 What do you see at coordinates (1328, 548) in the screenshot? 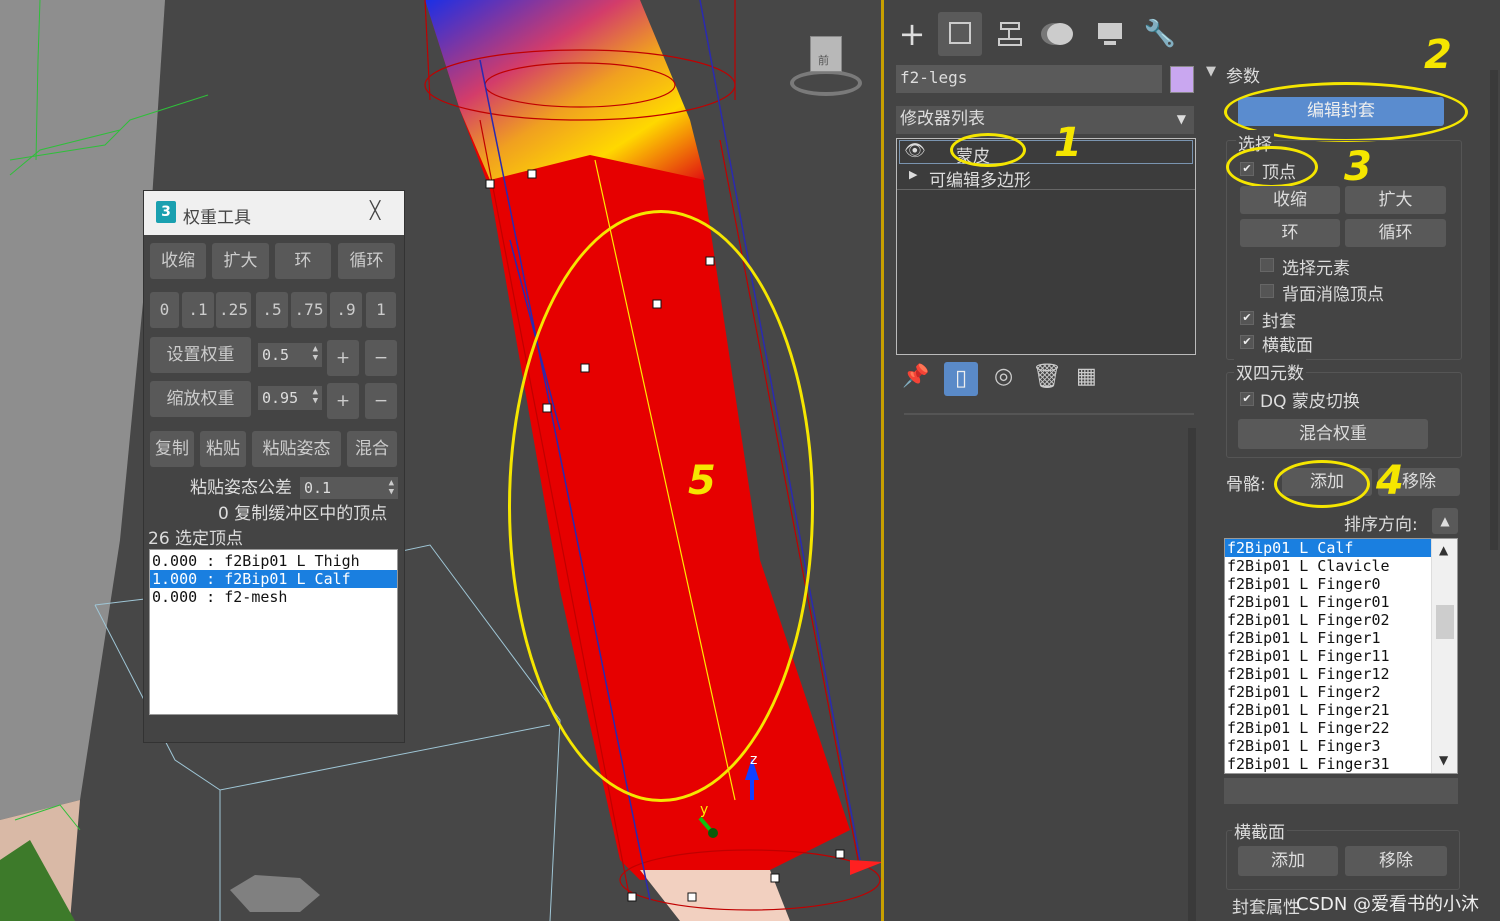
I see `bone-list-item: f2Bip01 L Calf` at bounding box center [1328, 548].